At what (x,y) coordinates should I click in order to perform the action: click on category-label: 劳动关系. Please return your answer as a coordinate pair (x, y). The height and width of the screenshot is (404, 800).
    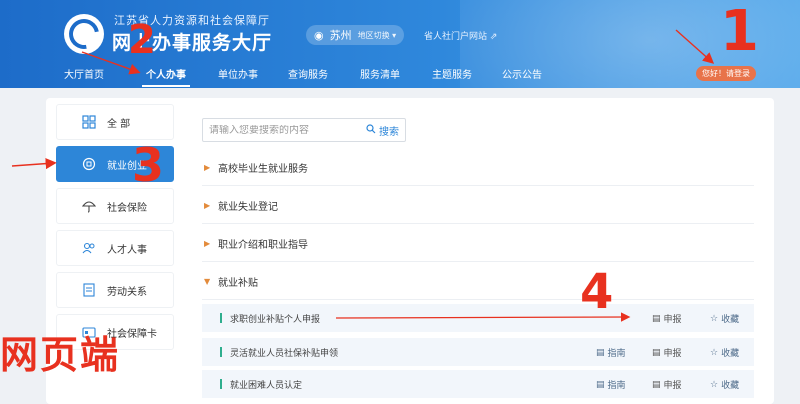
    Looking at the image, I should click on (127, 292).